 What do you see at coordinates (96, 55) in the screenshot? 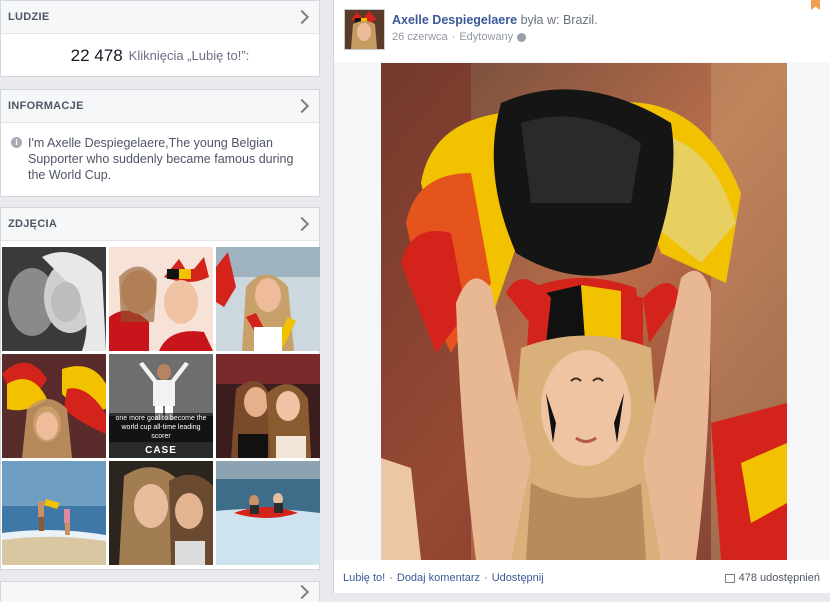
I see `likes-count: 22 478` at bounding box center [96, 55].